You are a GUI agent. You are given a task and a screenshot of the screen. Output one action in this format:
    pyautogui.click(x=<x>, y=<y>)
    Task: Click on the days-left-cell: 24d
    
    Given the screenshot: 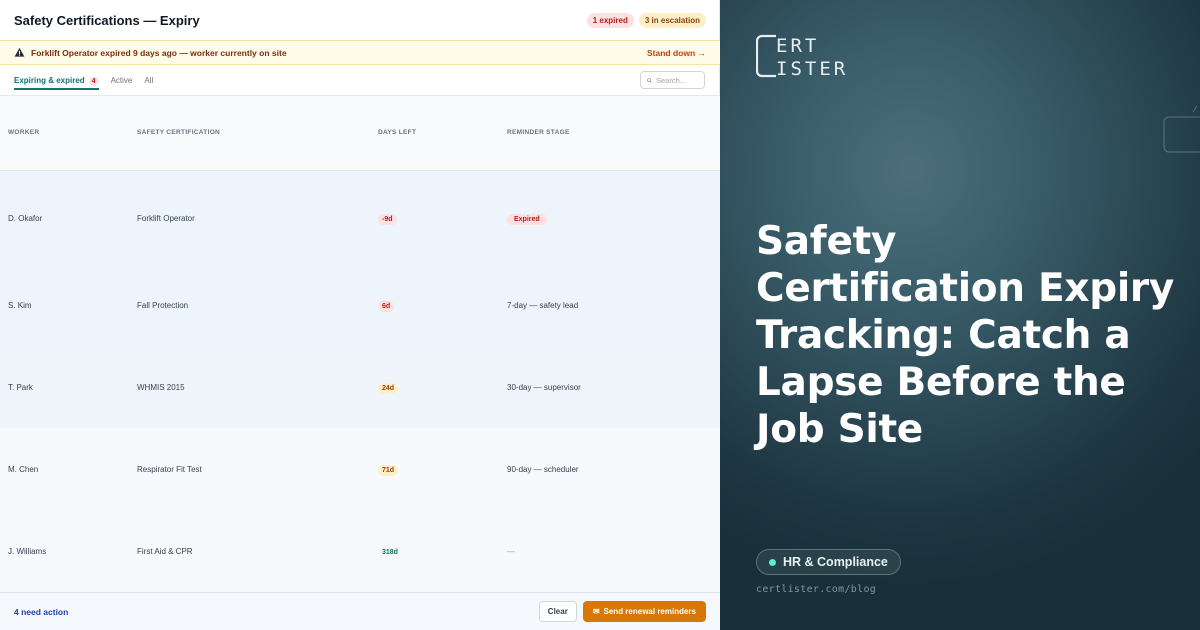 What is the action you would take?
    pyautogui.click(x=388, y=388)
    